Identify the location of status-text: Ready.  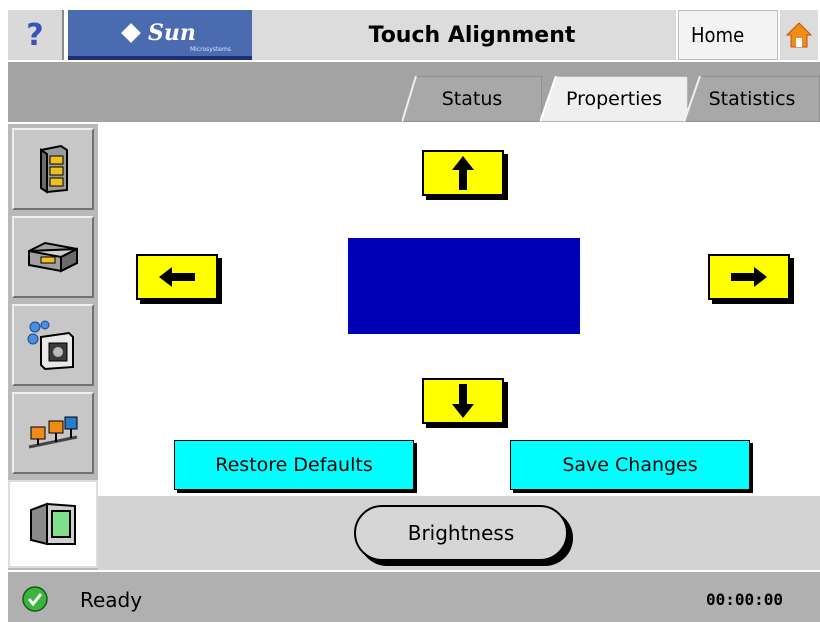
(111, 600).